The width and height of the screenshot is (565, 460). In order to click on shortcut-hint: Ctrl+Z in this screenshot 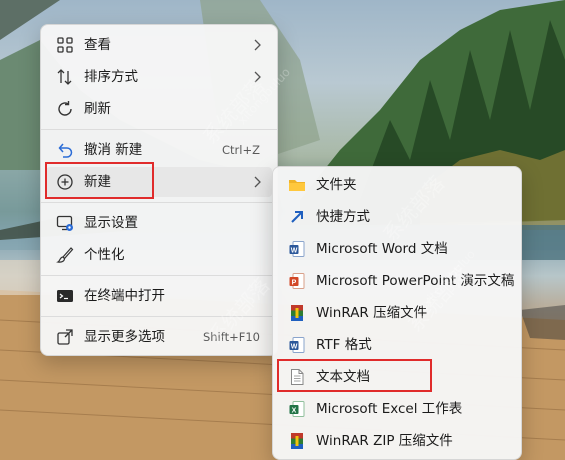, I will do `click(241, 150)`.